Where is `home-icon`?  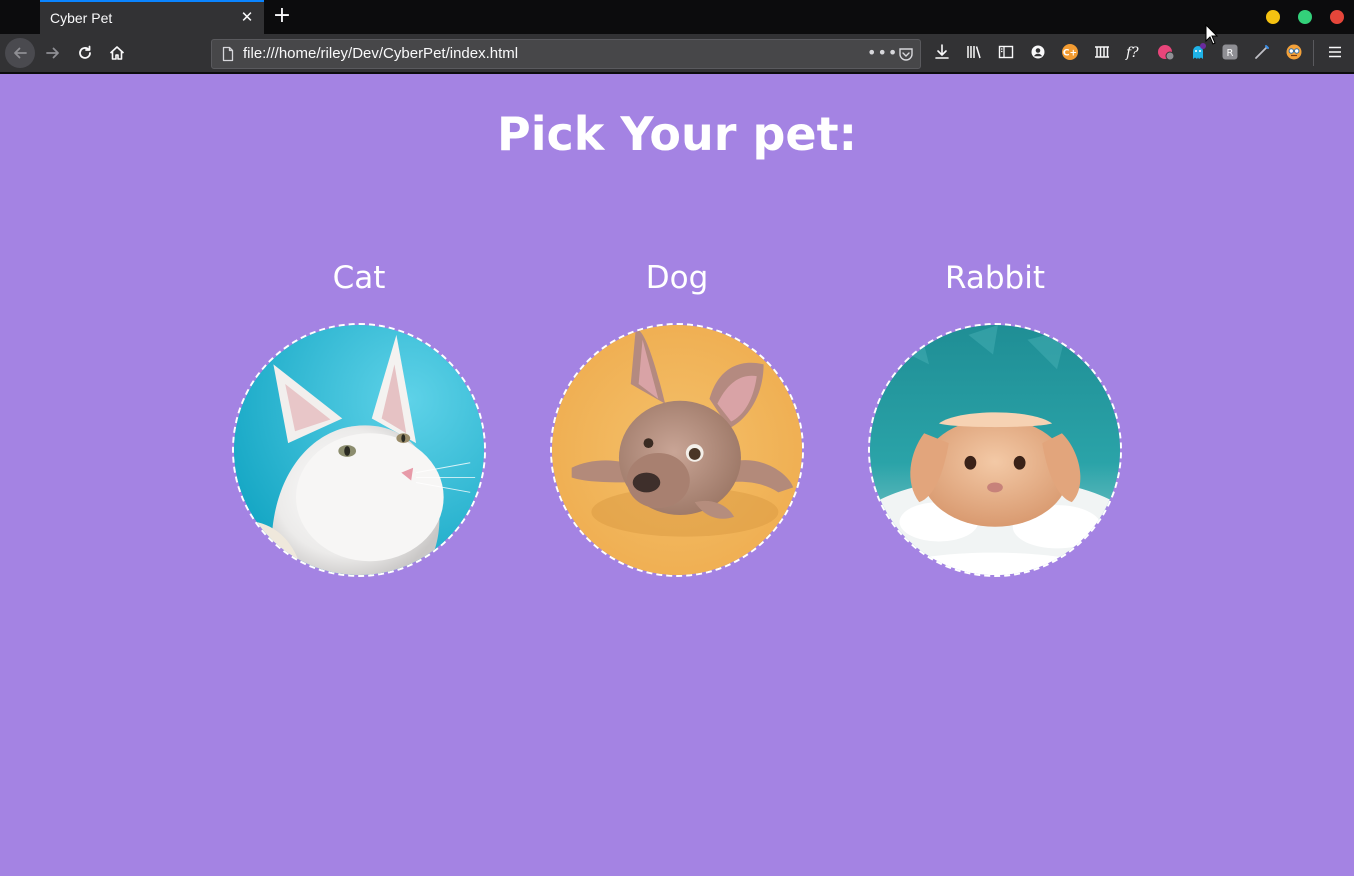
home-icon is located at coordinates (117, 53).